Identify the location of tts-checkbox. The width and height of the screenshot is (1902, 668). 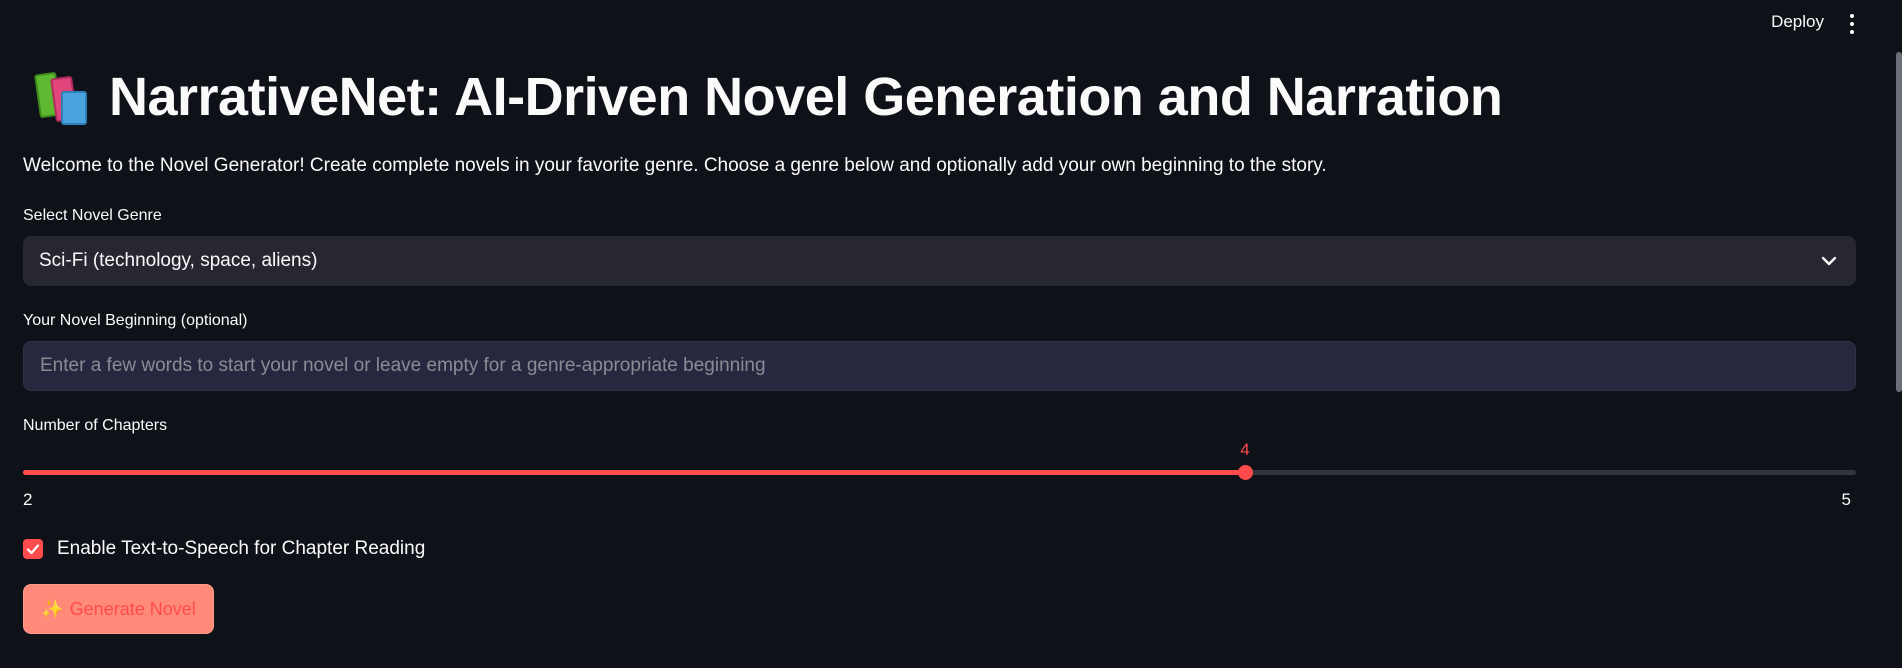
(33, 549).